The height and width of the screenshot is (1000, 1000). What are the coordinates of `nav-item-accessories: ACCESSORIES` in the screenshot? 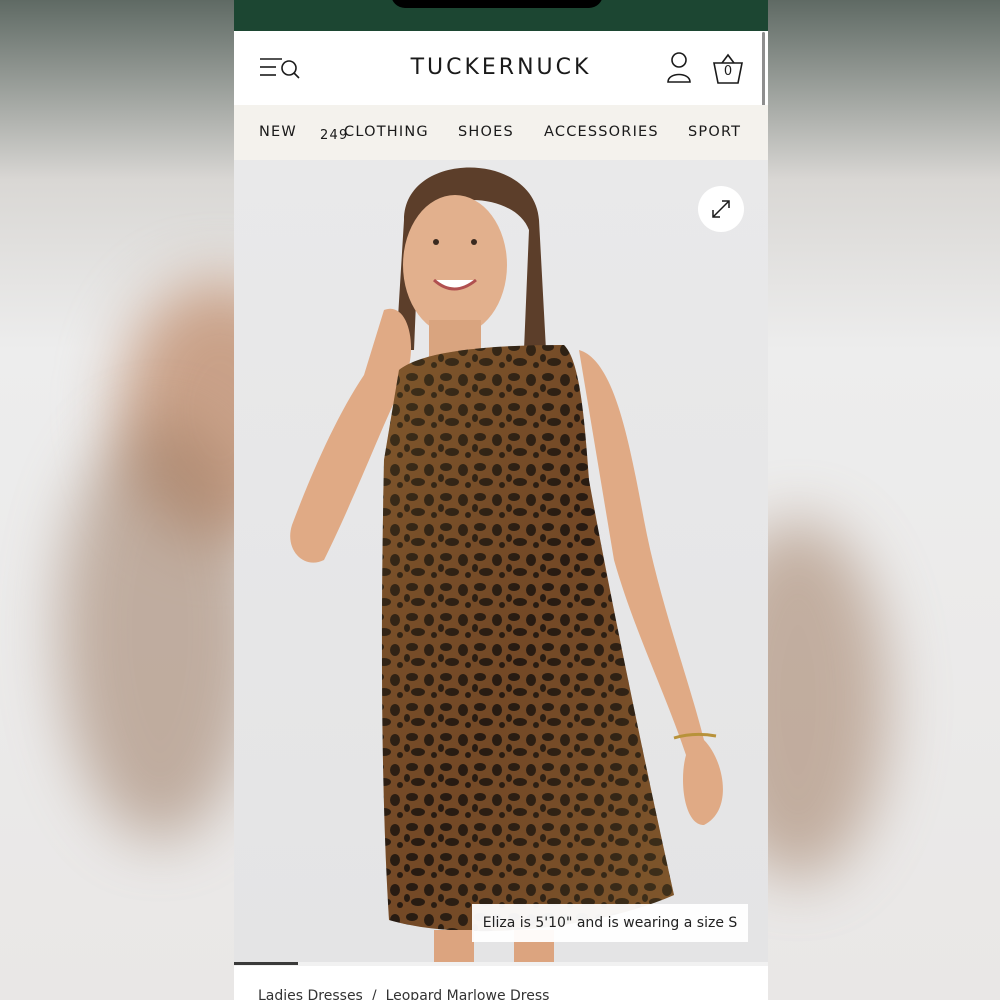 It's located at (601, 132).